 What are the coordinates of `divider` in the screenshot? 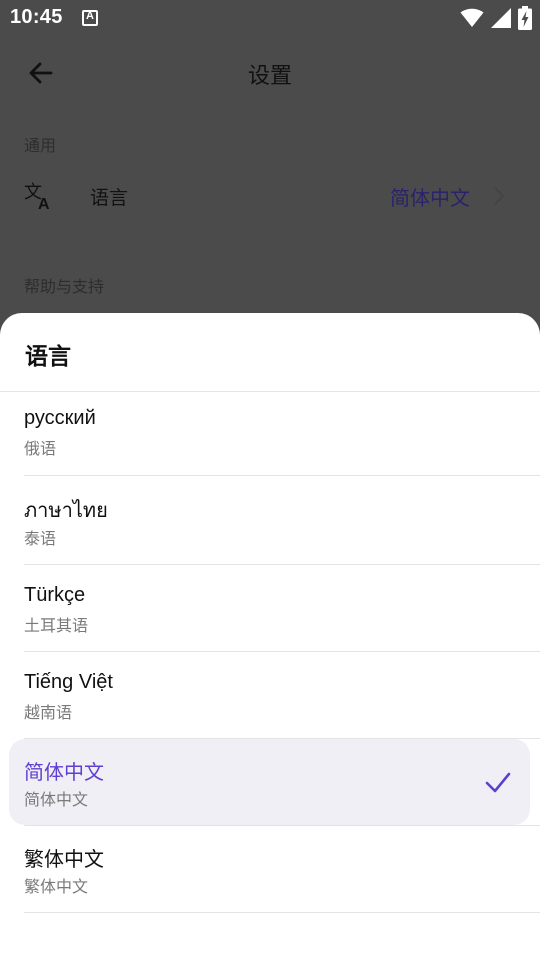 It's located at (282, 912).